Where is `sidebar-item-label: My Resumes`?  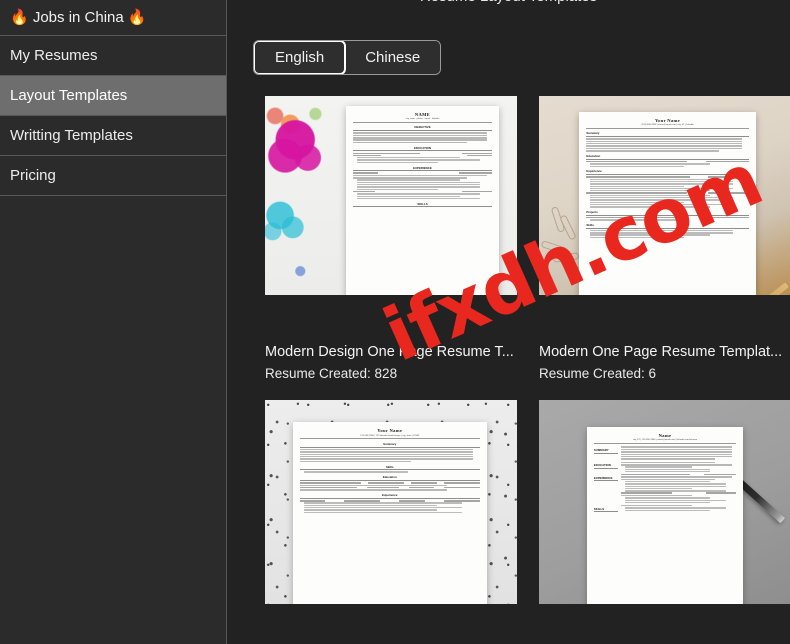
sidebar-item-label: My Resumes is located at coordinates (54, 55).